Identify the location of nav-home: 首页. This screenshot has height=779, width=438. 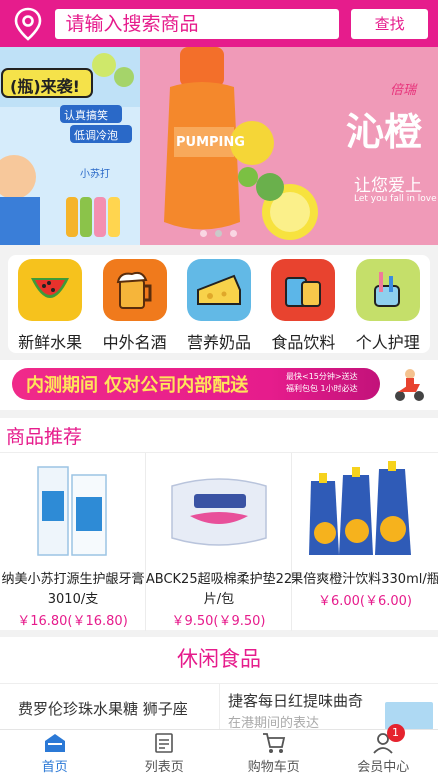
(55, 754).